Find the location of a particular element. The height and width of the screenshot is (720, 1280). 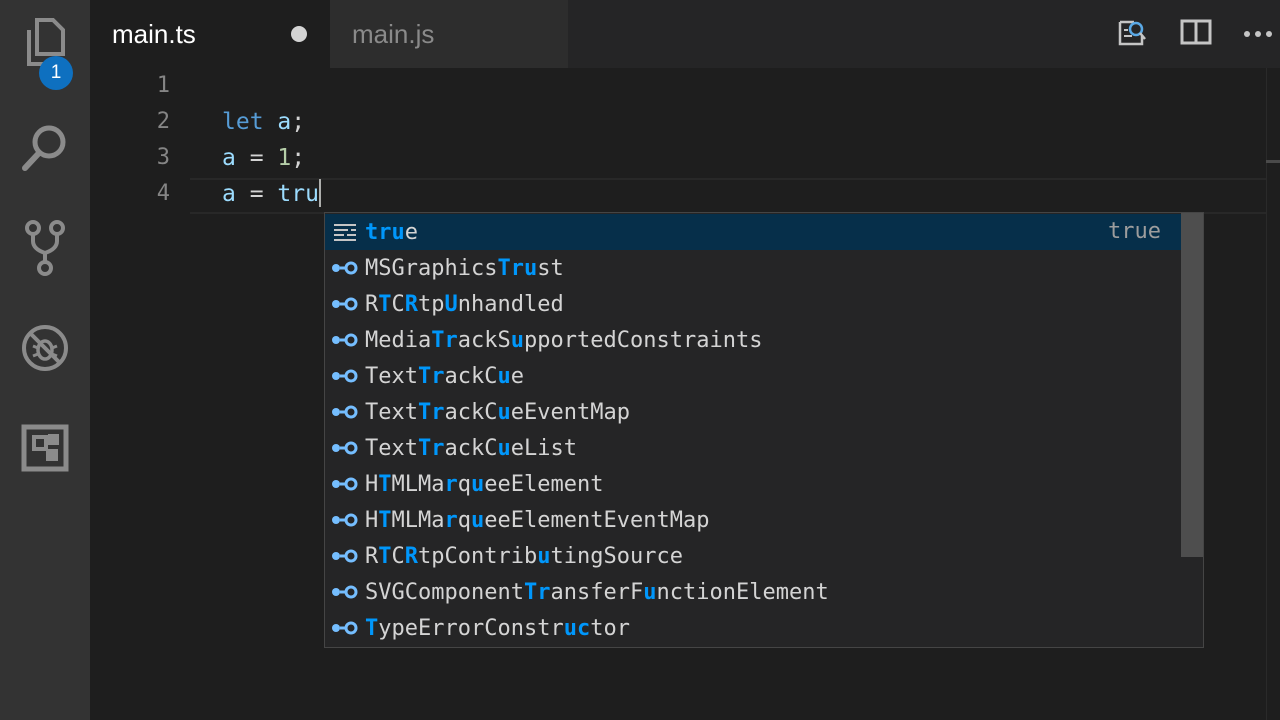

suggestion-item: MediaTrackSupportedConstraints is located at coordinates (753, 340).